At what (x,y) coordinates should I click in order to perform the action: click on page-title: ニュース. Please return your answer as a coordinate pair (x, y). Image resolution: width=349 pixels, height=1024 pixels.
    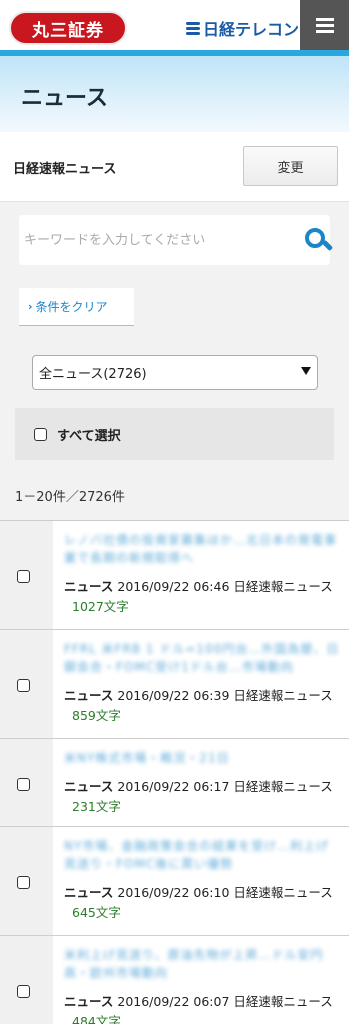
    Looking at the image, I should click on (64, 98).